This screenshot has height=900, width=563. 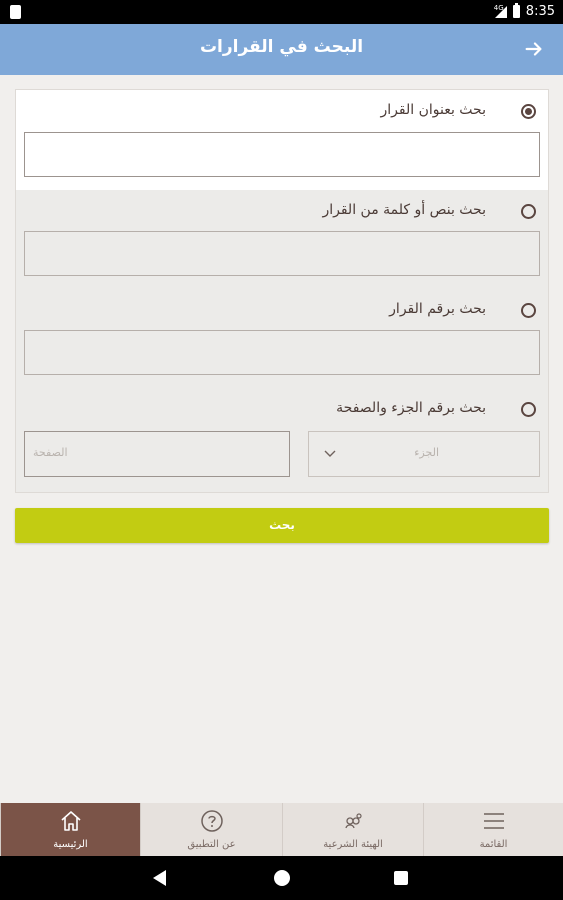 What do you see at coordinates (493, 829) in the screenshot?
I see `nav-menu: القائمة` at bounding box center [493, 829].